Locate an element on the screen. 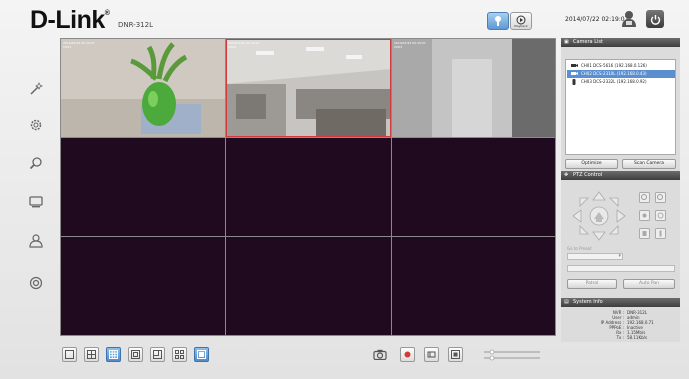 Image resolution: width=689 pixels, height=379 pixels. camera-item-ch03: CH03 DCS-2332L (192.168.0.92) is located at coordinates (621, 82).